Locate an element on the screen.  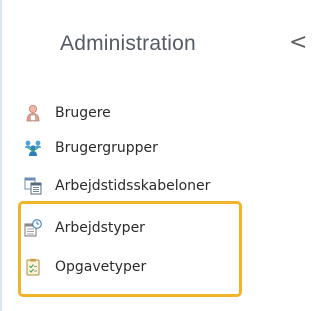
sidebar-item-arbejdstidsskabeloner: Arbejdstidsskabeloner is located at coordinates (117, 186).